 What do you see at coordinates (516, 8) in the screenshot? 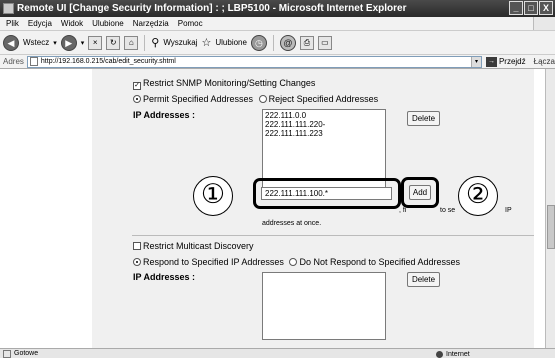
I see `minimize-button: _` at bounding box center [516, 8].